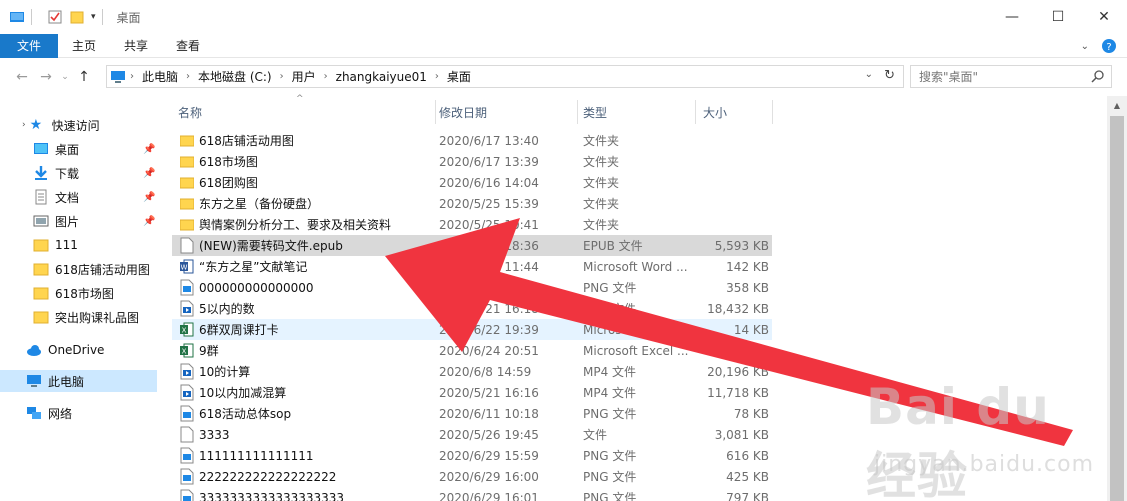  What do you see at coordinates (1117, 308) in the screenshot?
I see `scrollbar-thumb` at bounding box center [1117, 308].